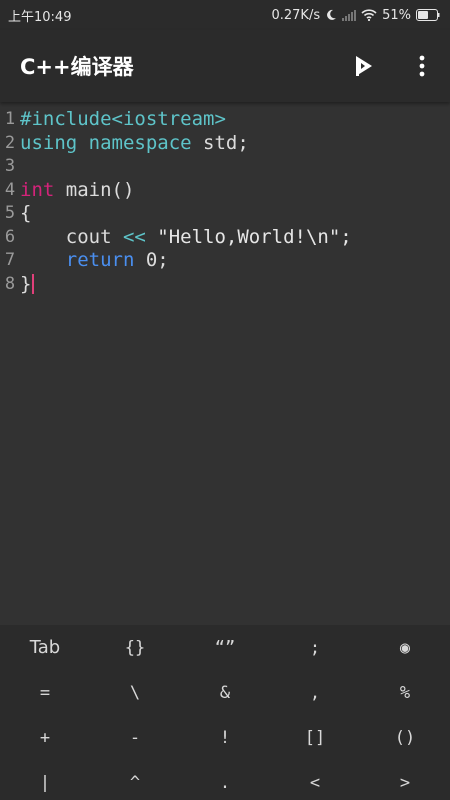 Image resolution: width=450 pixels, height=800 pixels. I want to click on symbol-key: {}, so click(135, 647).